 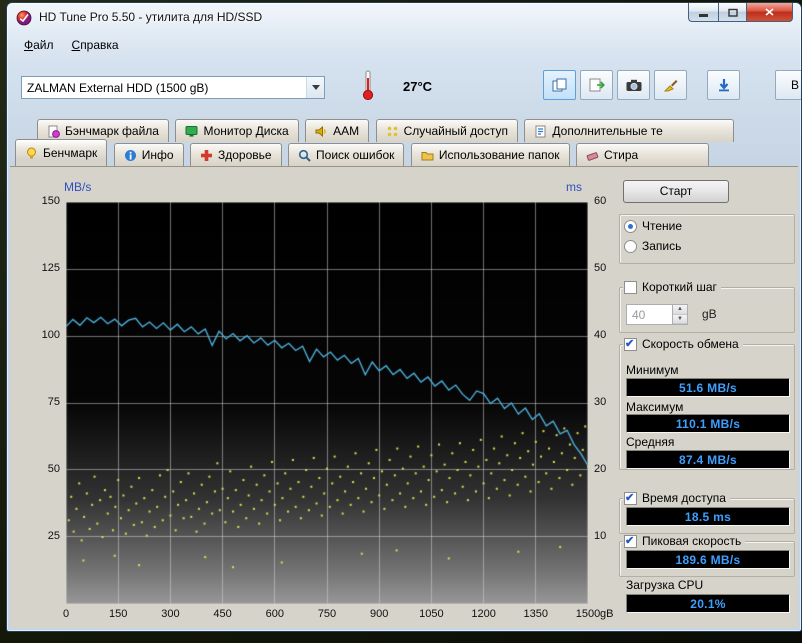 What do you see at coordinates (630, 344) in the screenshot?
I see `transfer-rate-checkbox` at bounding box center [630, 344].